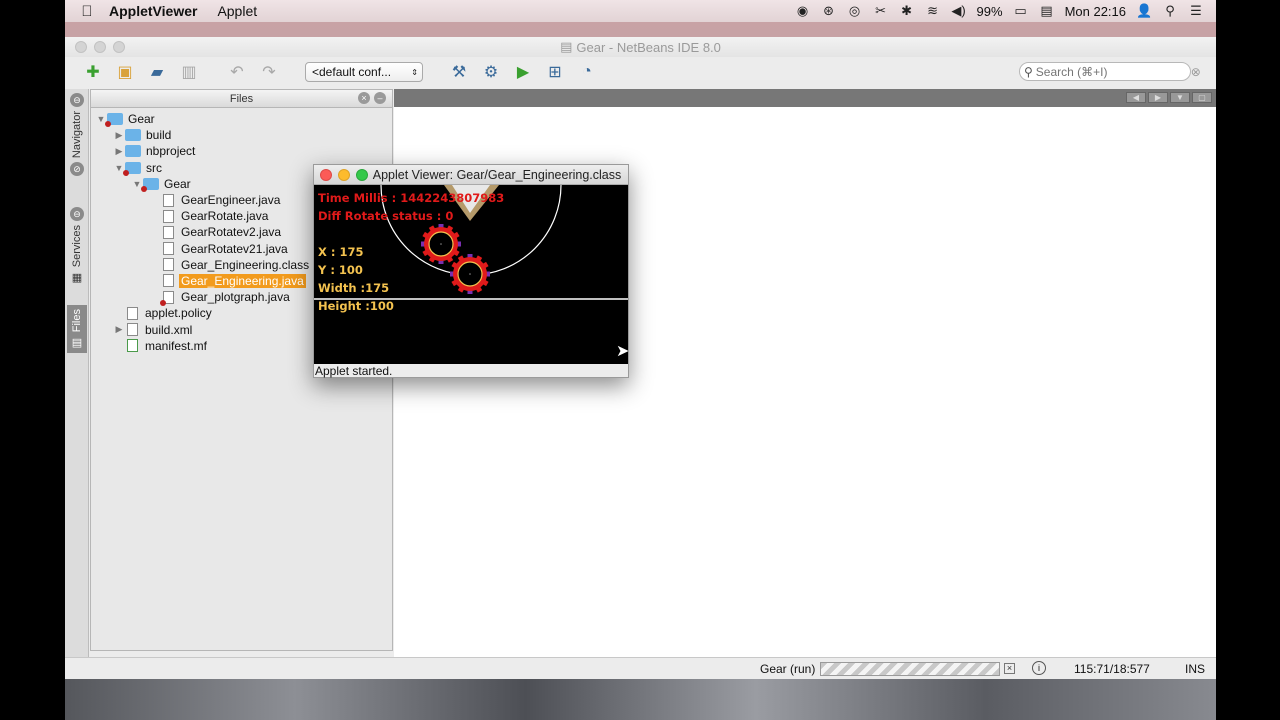  I want to click on user-icon: 👤, so click(1144, 11).